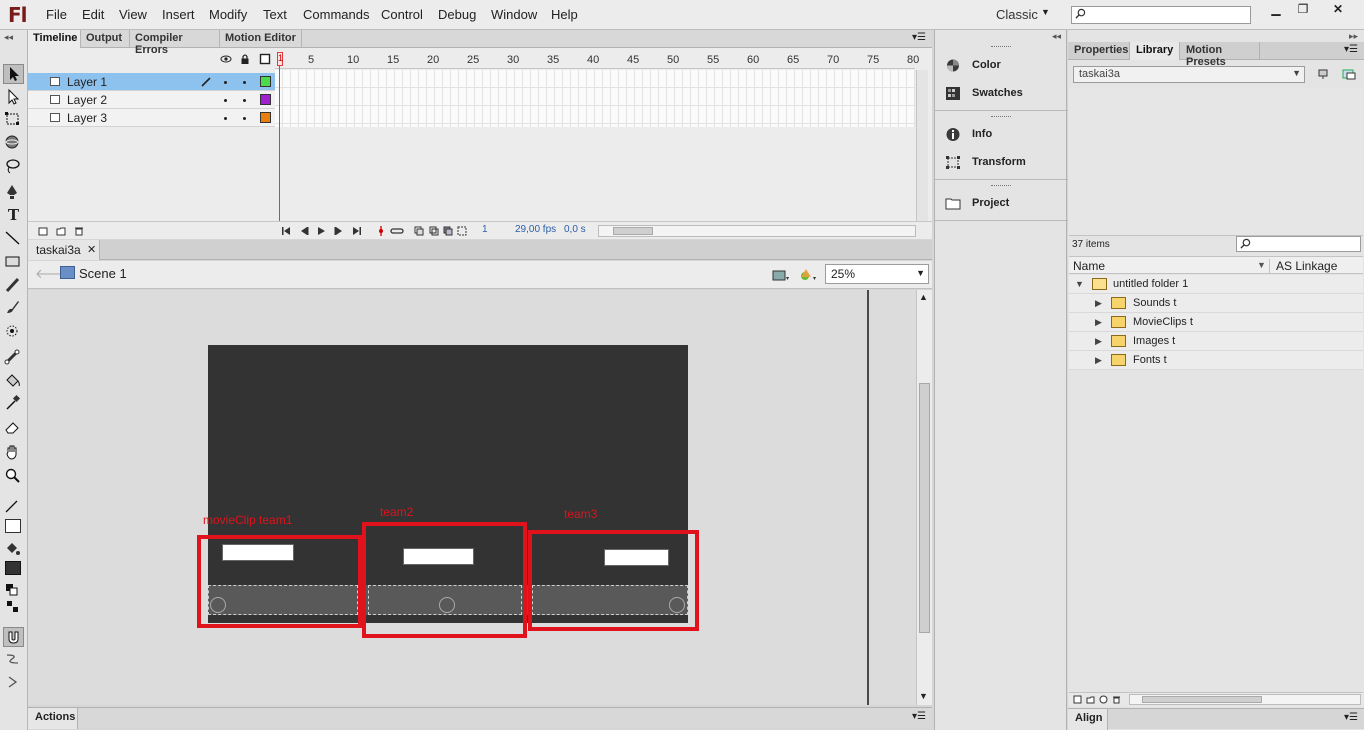 The width and height of the screenshot is (1364, 730). I want to click on timeline-vertical-scrollbar, so click(922, 146).